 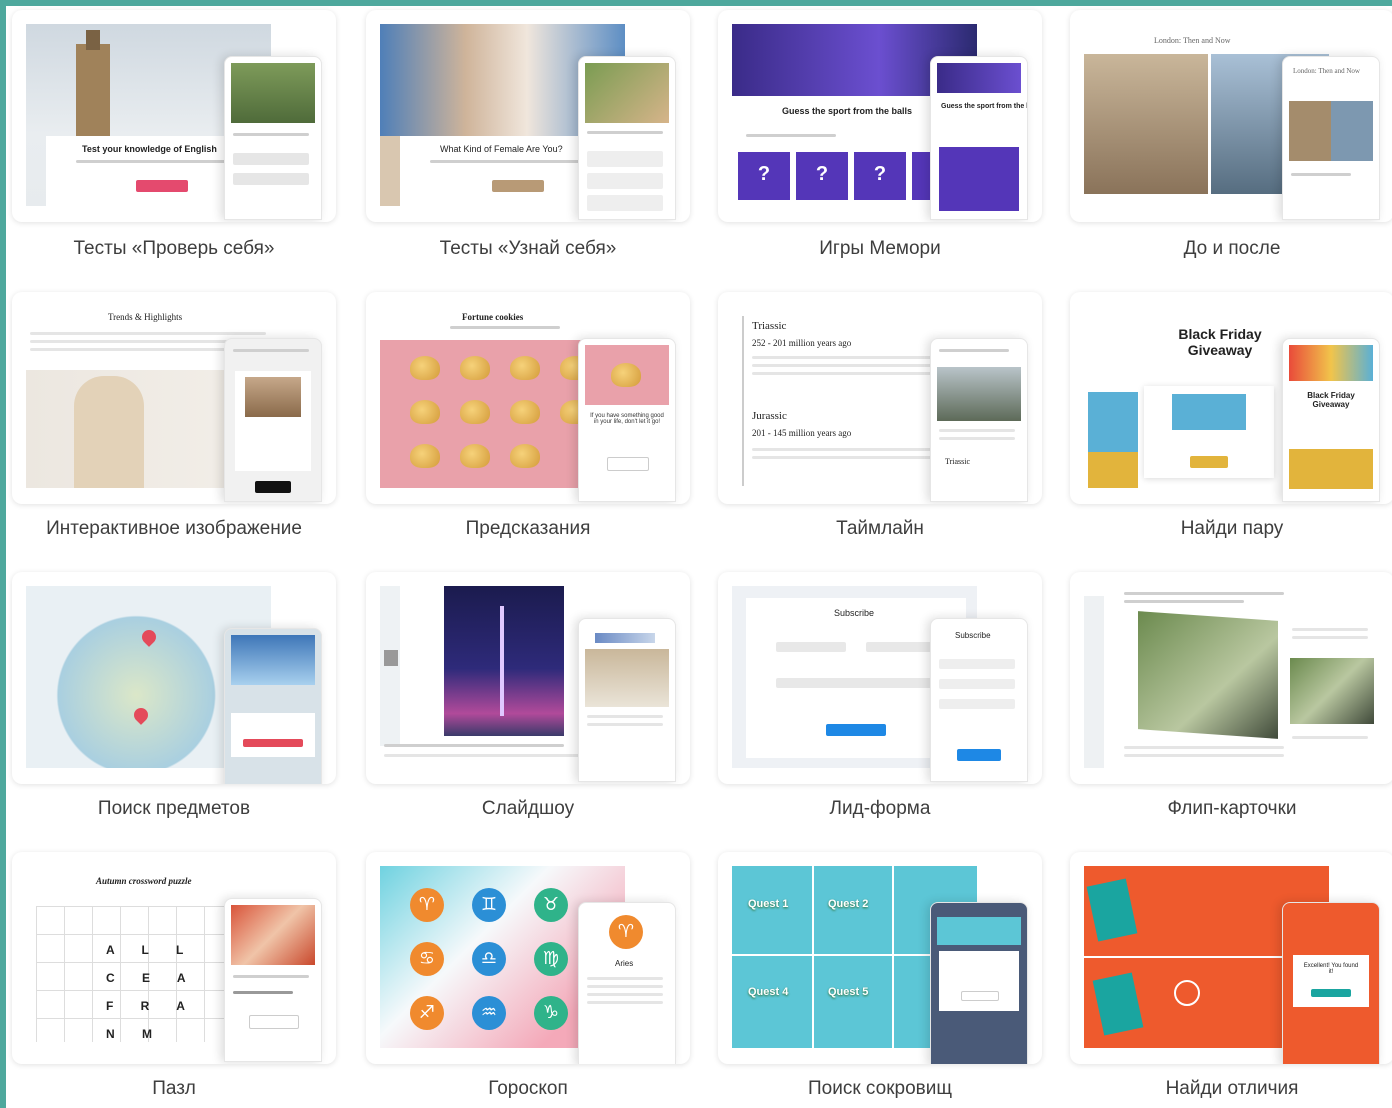 I want to click on template-caption: Гороскоп, so click(x=528, y=1088).